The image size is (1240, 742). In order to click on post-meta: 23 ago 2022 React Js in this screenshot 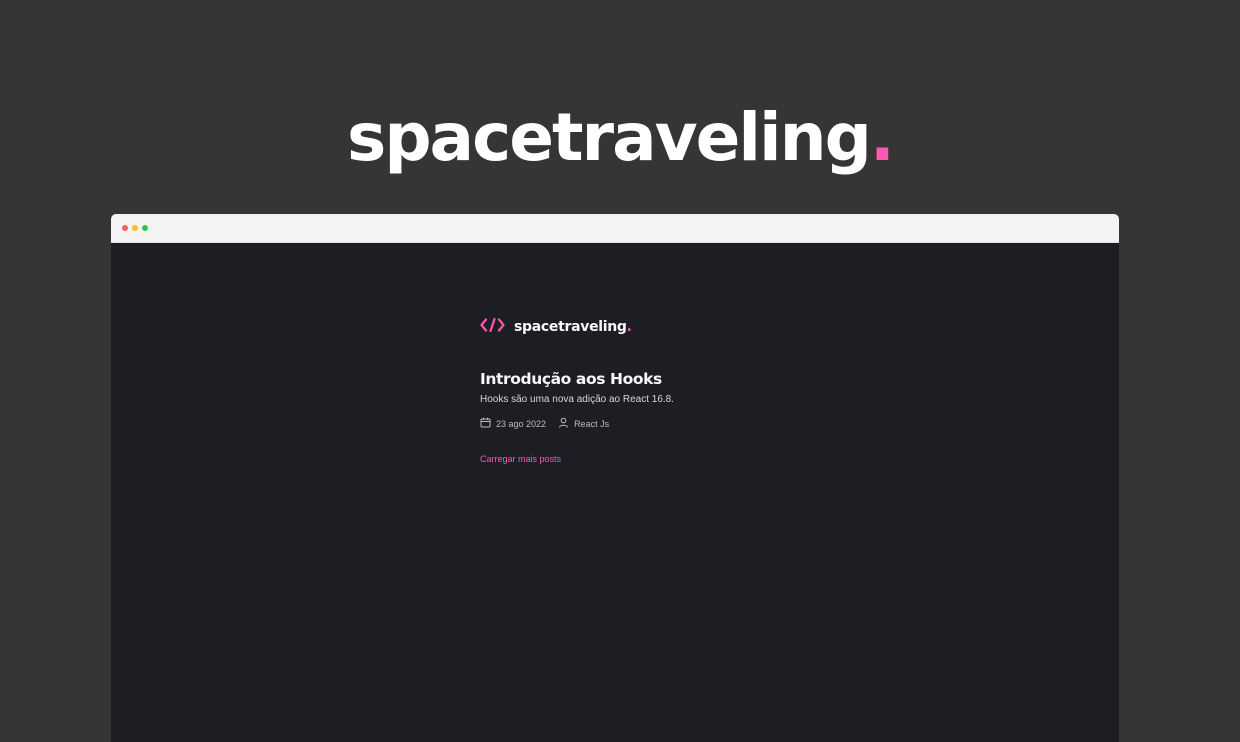, I will do `click(680, 423)`.